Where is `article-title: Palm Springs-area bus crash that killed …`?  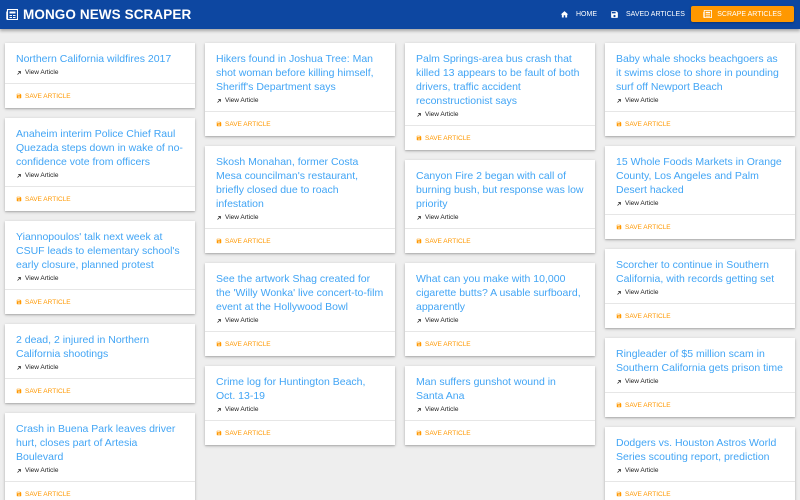 article-title: Palm Springs-area bus crash that killed … is located at coordinates (500, 80).